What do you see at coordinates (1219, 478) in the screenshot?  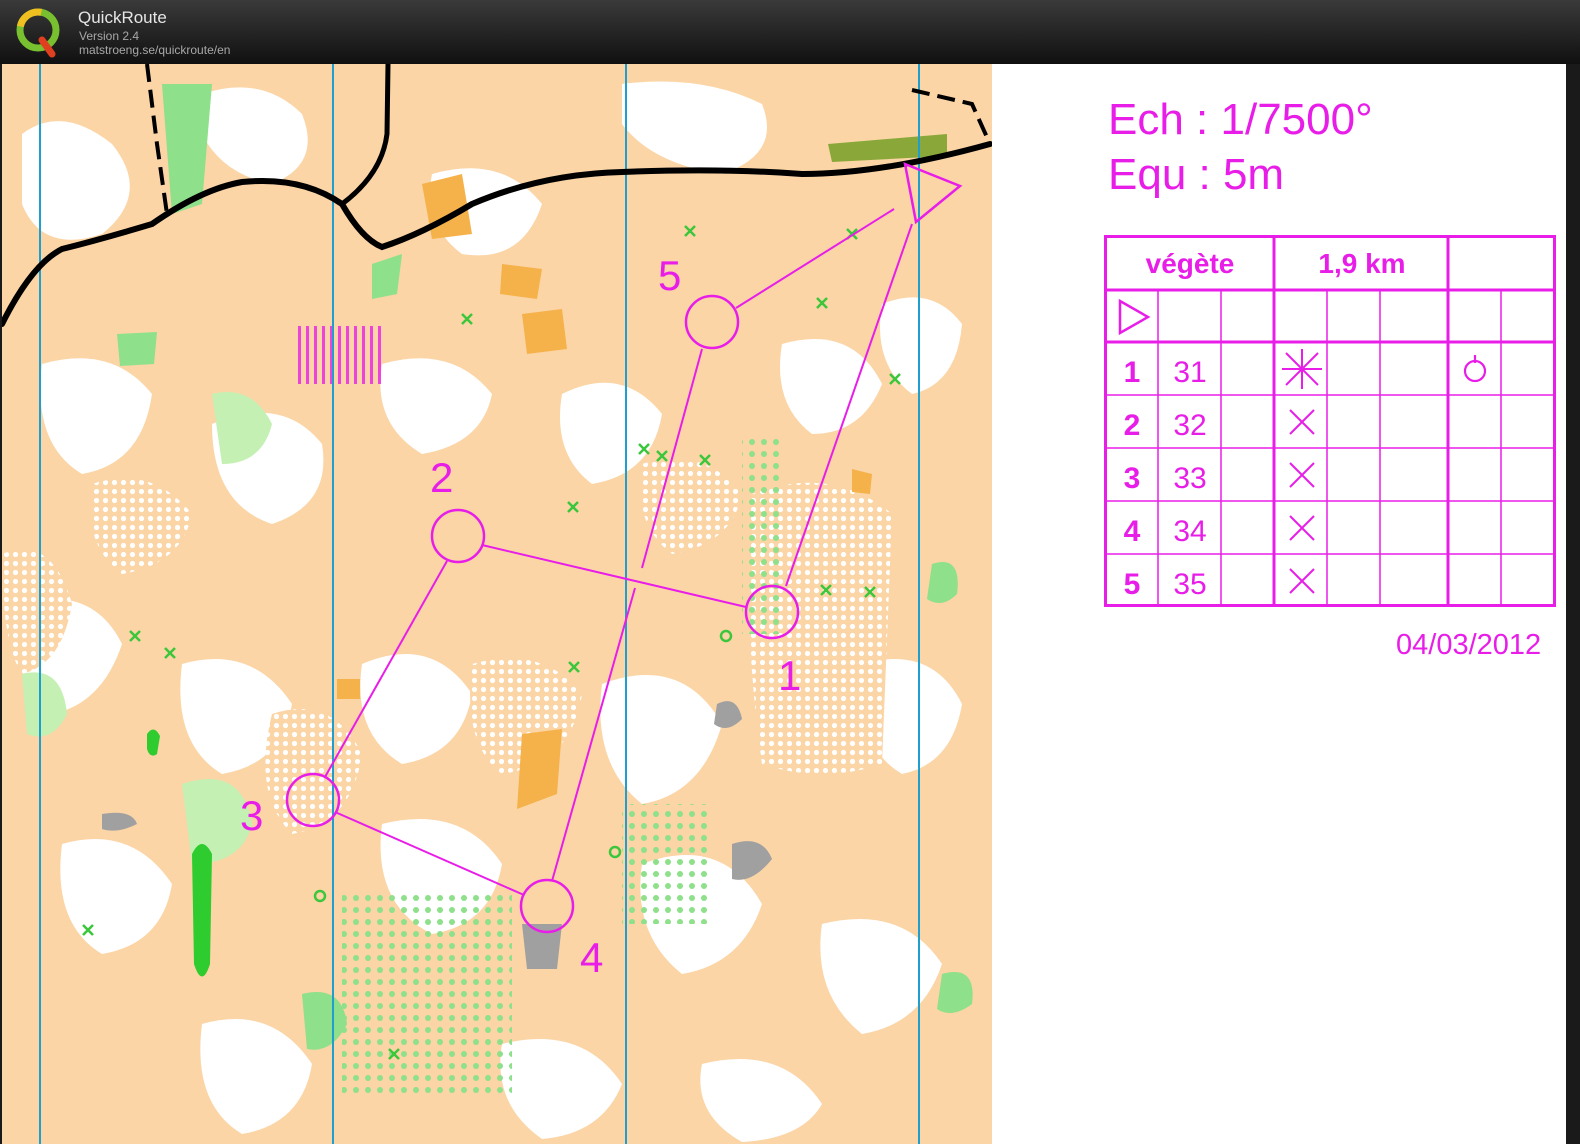 I see `control-row-3: 3 33` at bounding box center [1219, 478].